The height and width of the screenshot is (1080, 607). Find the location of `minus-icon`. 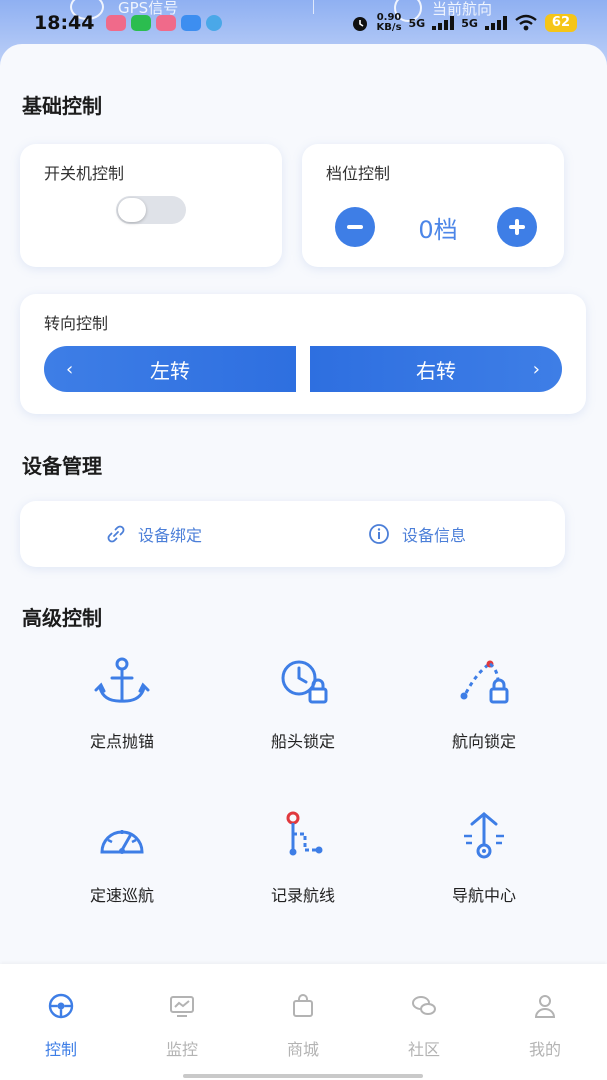

minus-icon is located at coordinates (355, 227).